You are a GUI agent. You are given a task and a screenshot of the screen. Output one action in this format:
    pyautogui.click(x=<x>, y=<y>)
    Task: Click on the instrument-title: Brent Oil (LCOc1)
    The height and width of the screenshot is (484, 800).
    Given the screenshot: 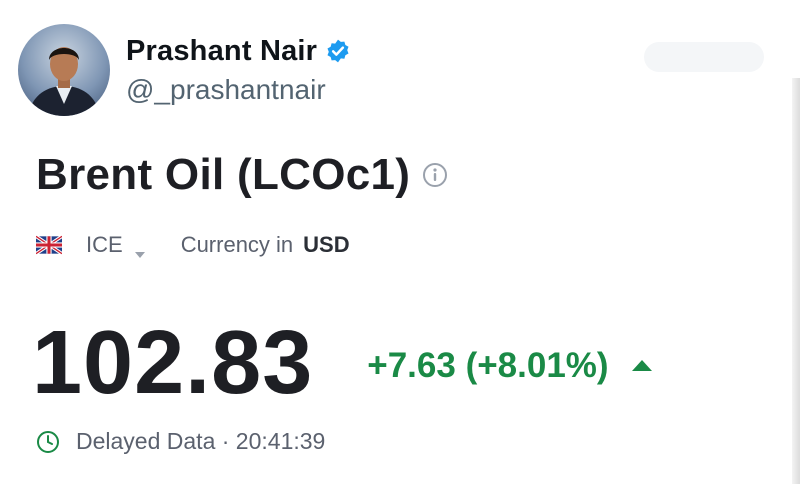 What is the action you would take?
    pyautogui.click(x=223, y=174)
    